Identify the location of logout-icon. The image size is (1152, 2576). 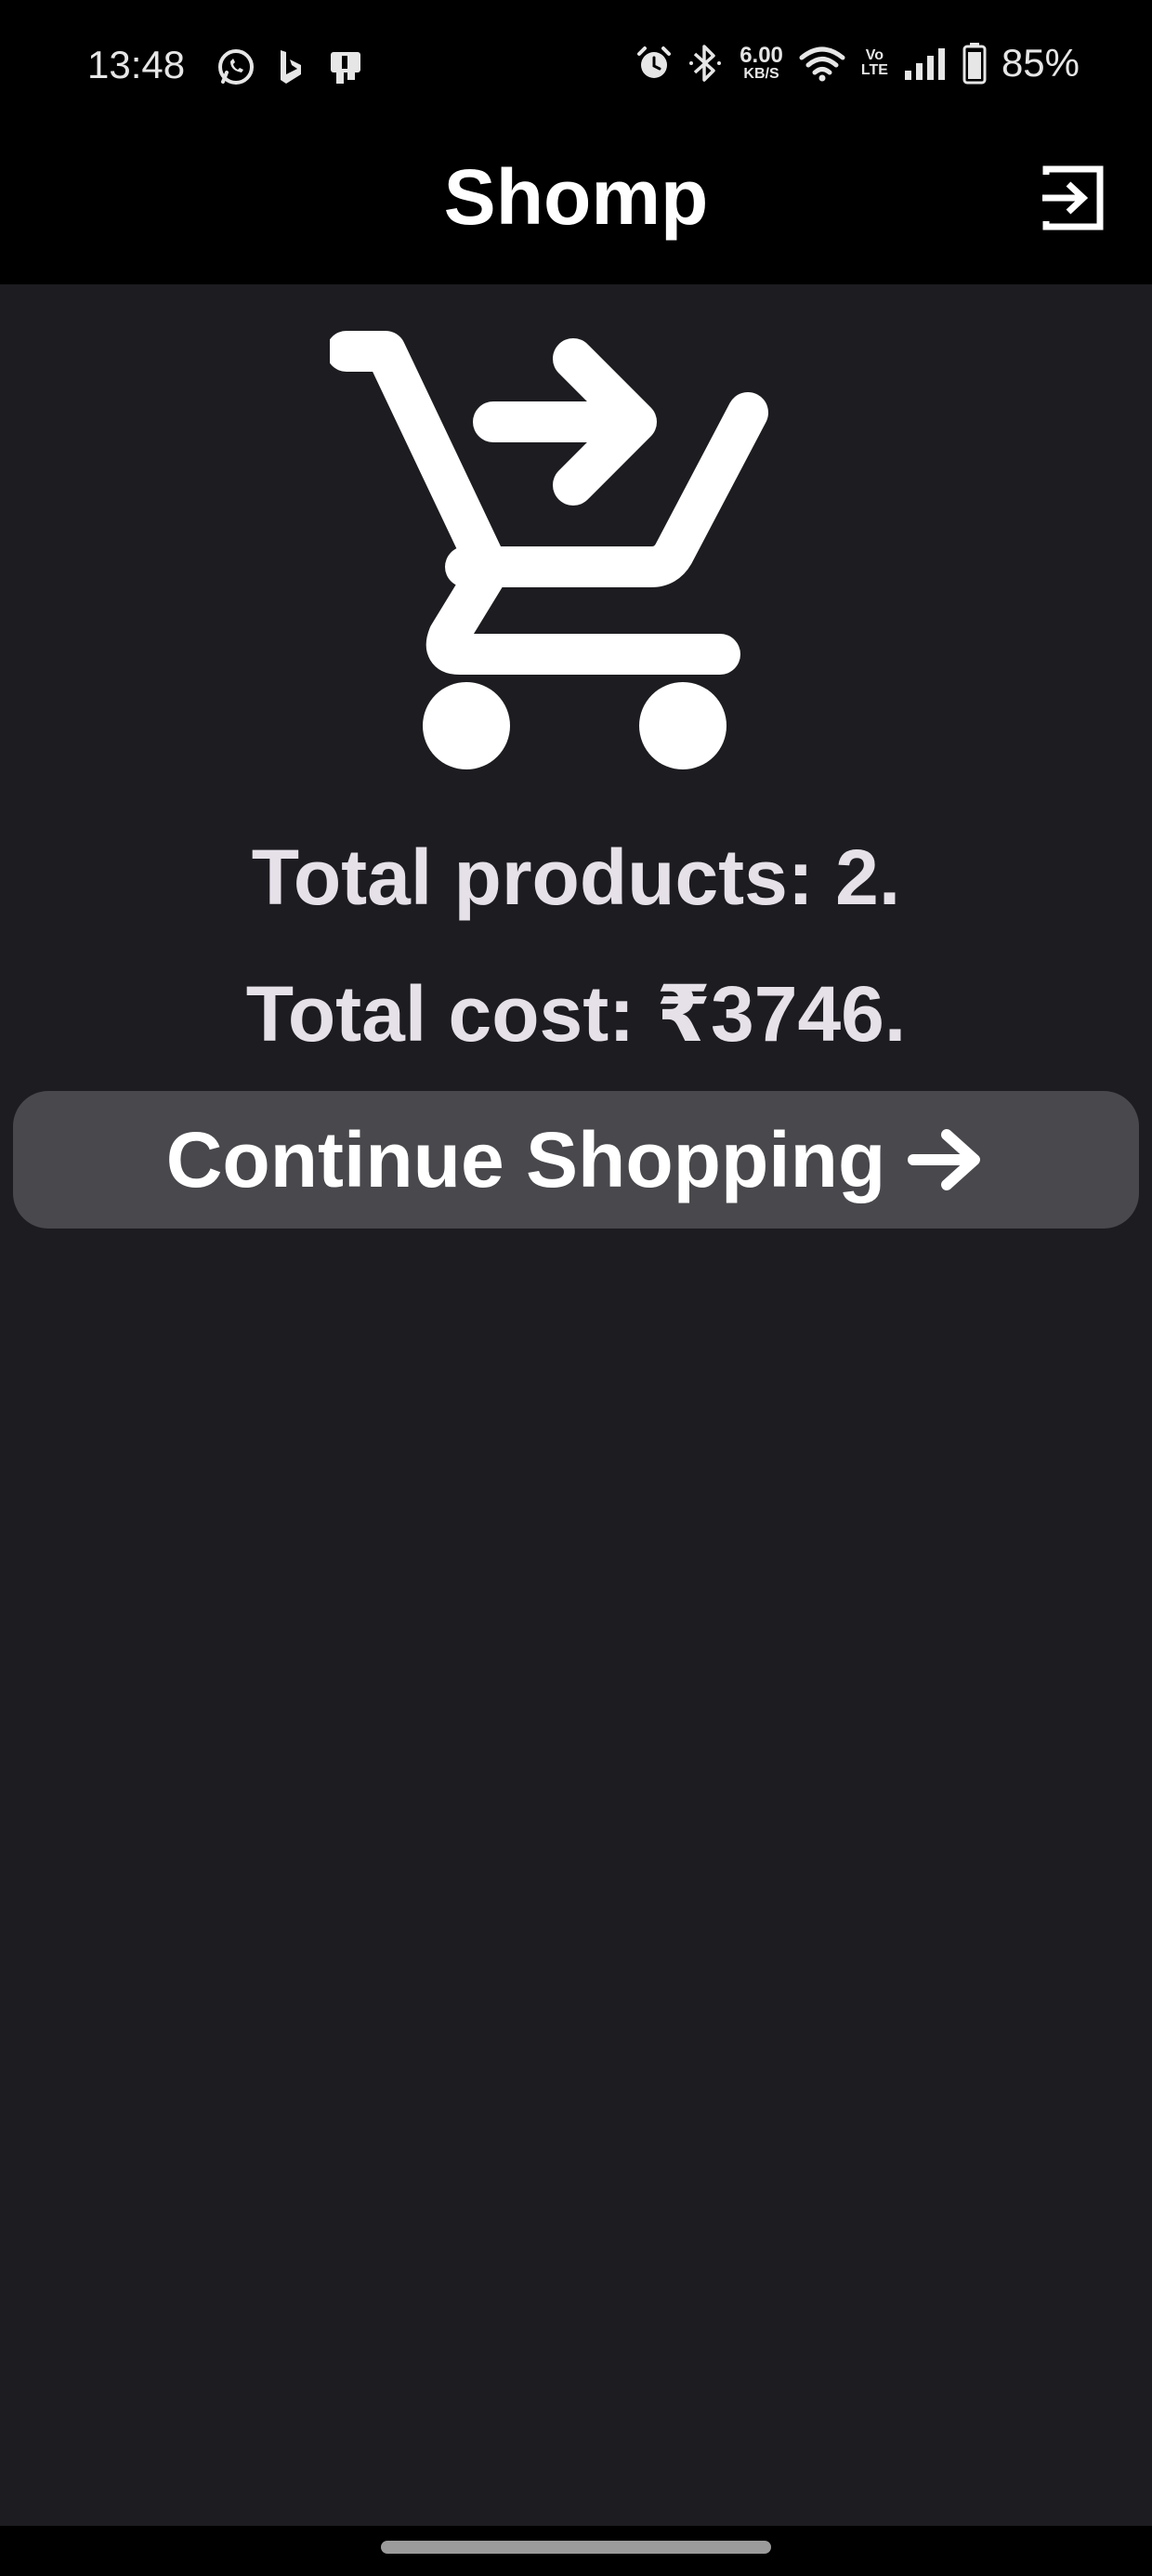
(1073, 197).